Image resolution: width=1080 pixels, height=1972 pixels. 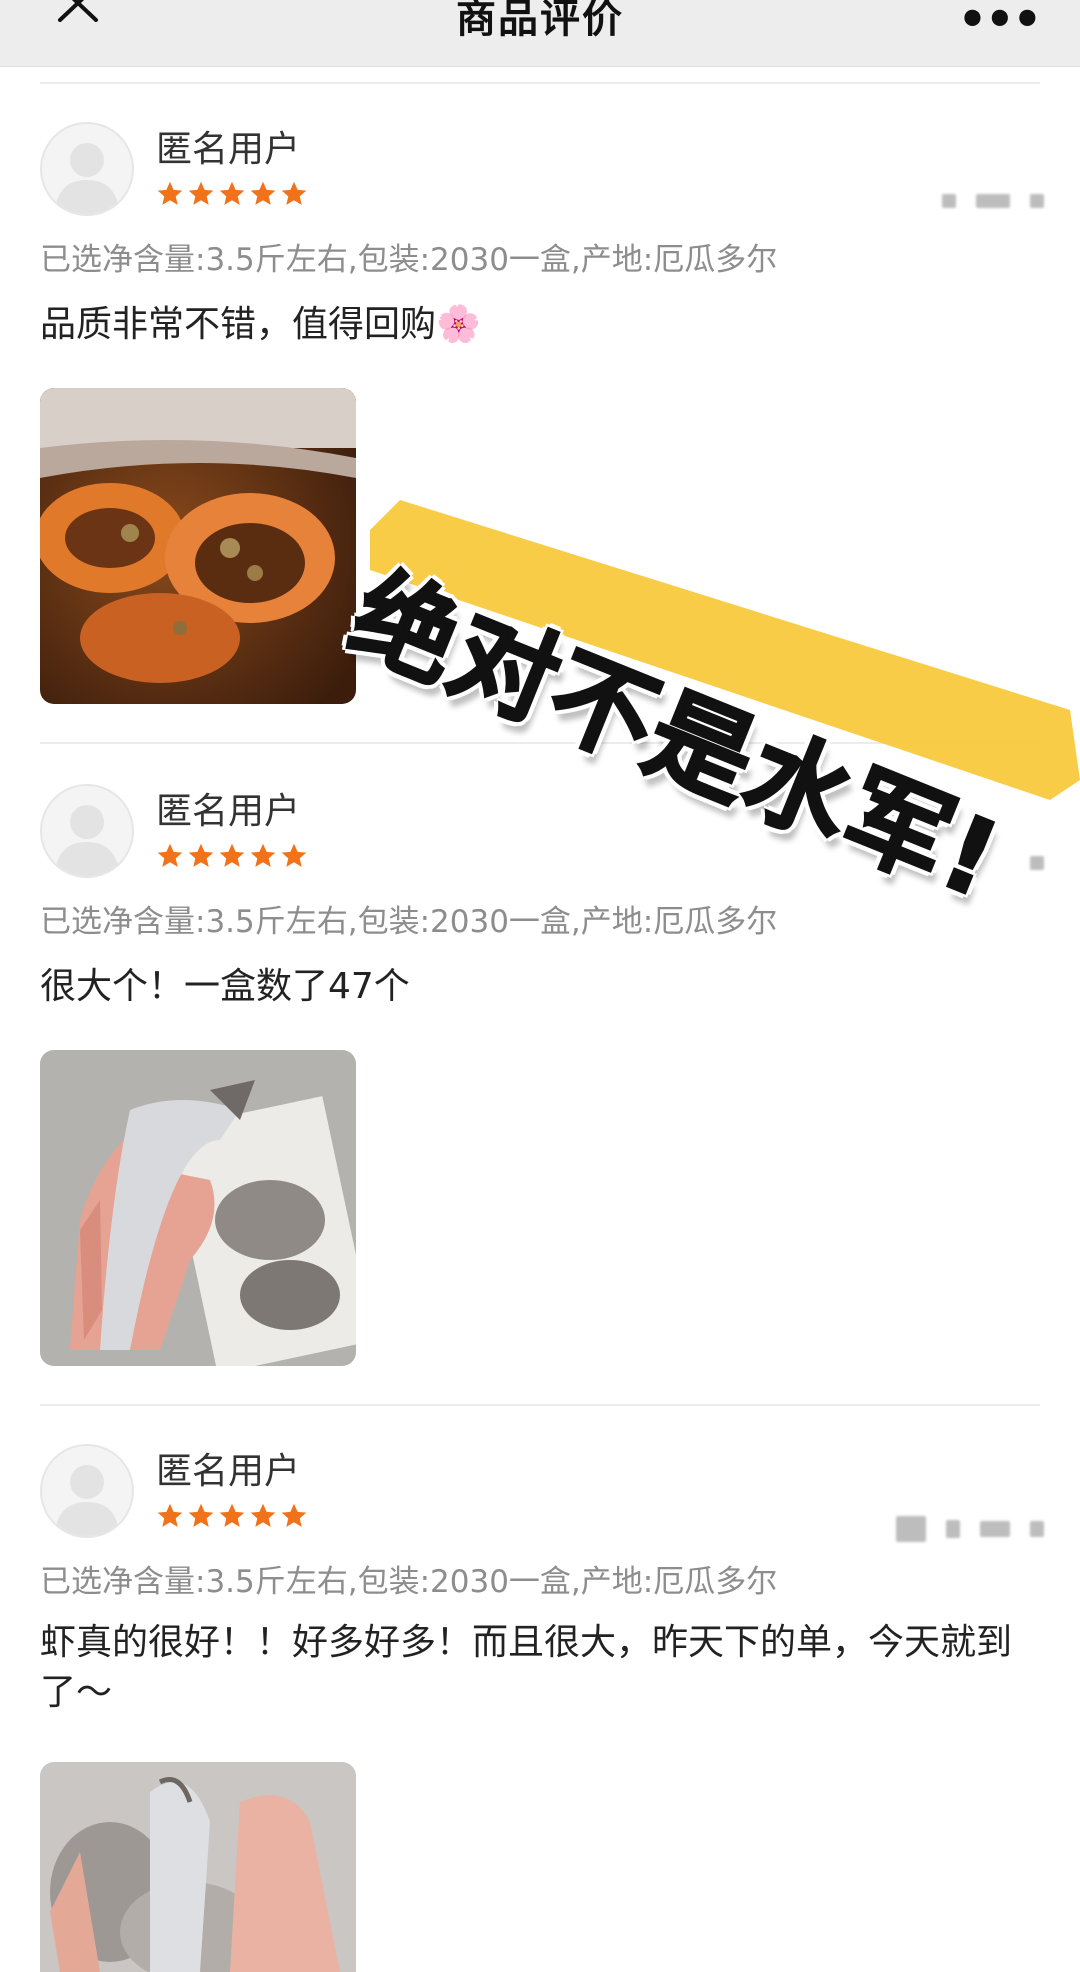 I want to click on page-title: 商品评价, so click(x=540, y=21).